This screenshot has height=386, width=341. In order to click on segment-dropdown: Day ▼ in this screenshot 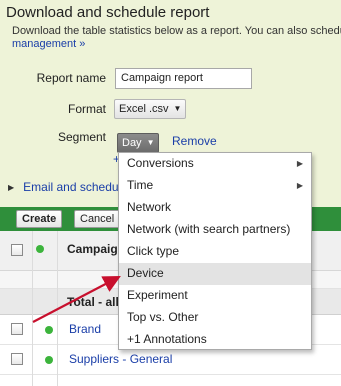, I will do `click(138, 143)`.